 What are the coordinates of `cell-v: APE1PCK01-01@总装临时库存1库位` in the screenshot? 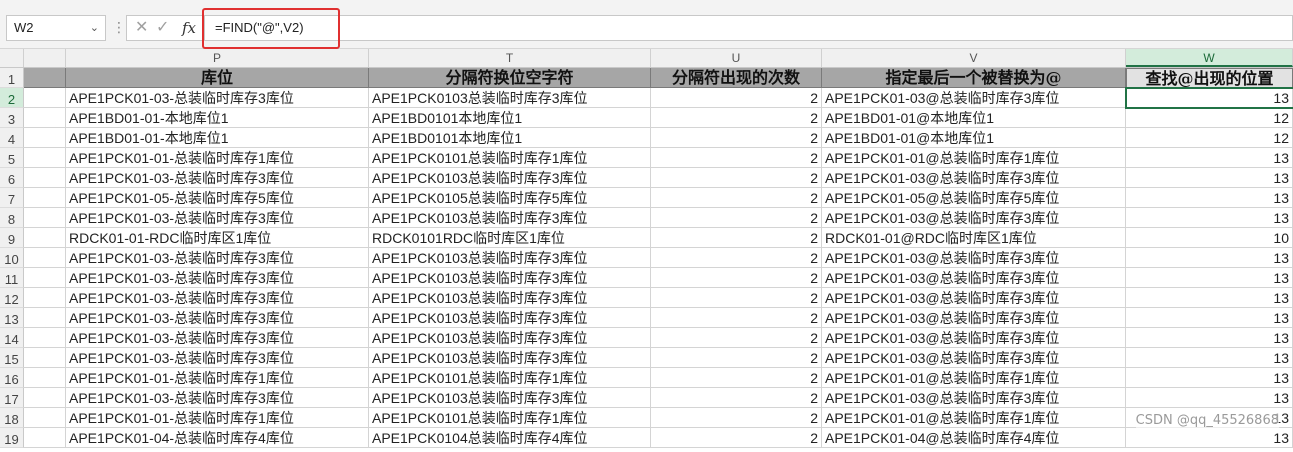 It's located at (974, 378).